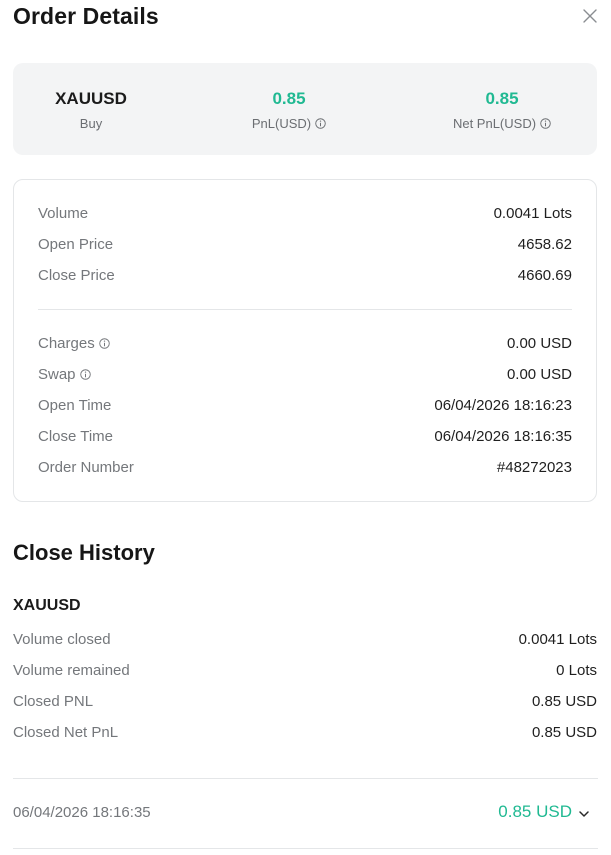 This screenshot has width=611, height=855. What do you see at coordinates (63, 213) in the screenshot?
I see `detail-label: Volume` at bounding box center [63, 213].